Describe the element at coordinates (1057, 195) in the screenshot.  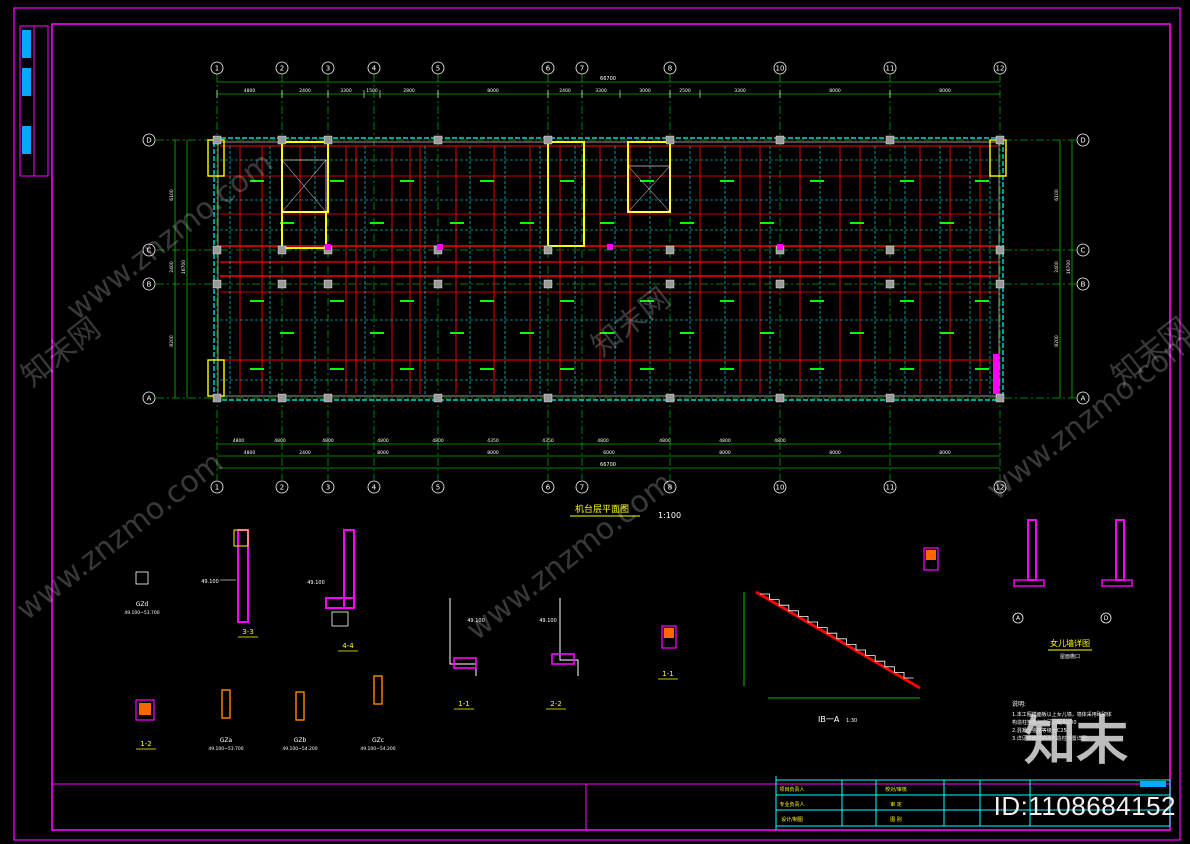
I see `dim-right-text: 6100` at that location.